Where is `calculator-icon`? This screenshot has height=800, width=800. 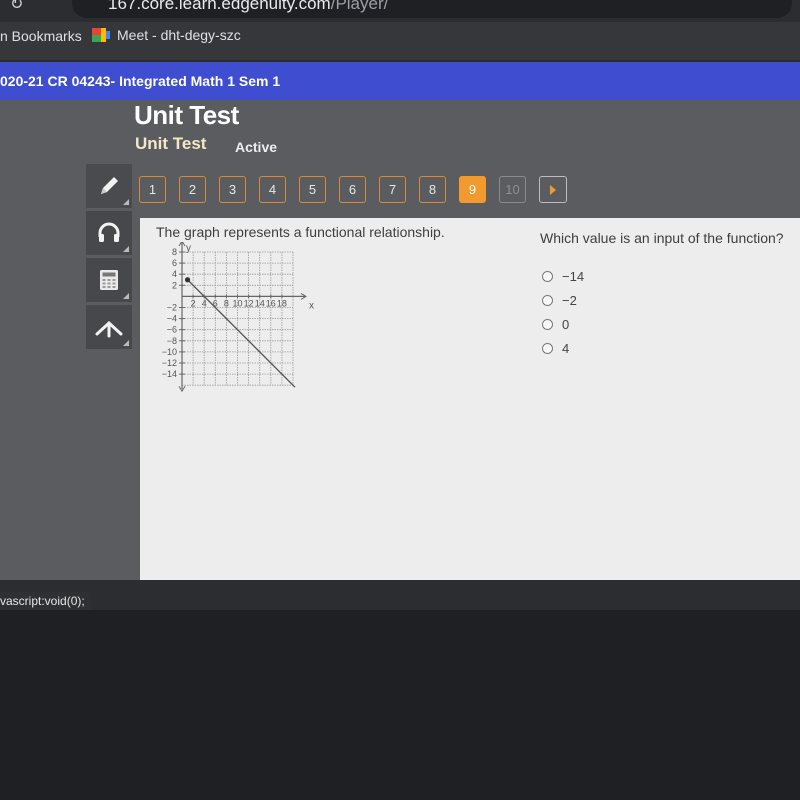 calculator-icon is located at coordinates (109, 280).